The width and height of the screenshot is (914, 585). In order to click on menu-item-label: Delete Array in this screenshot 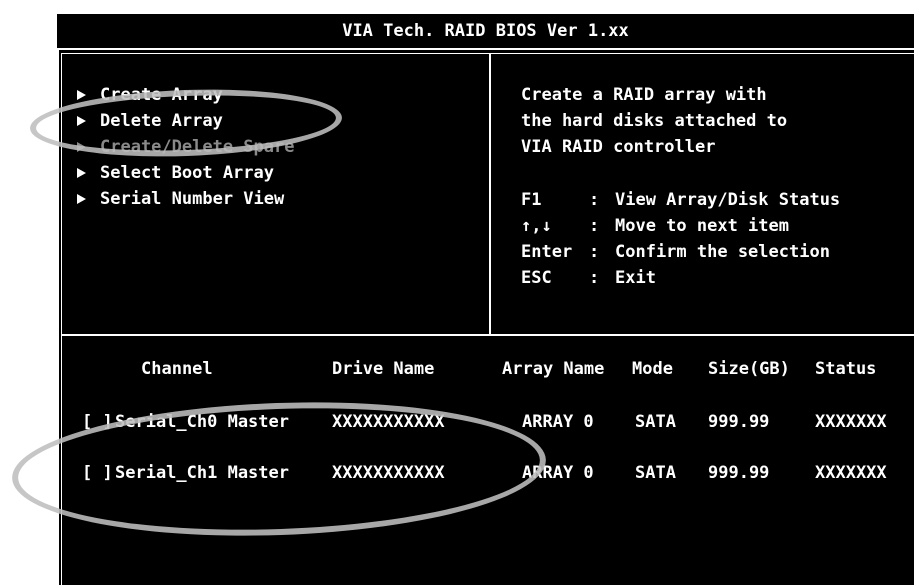, I will do `click(161, 121)`.